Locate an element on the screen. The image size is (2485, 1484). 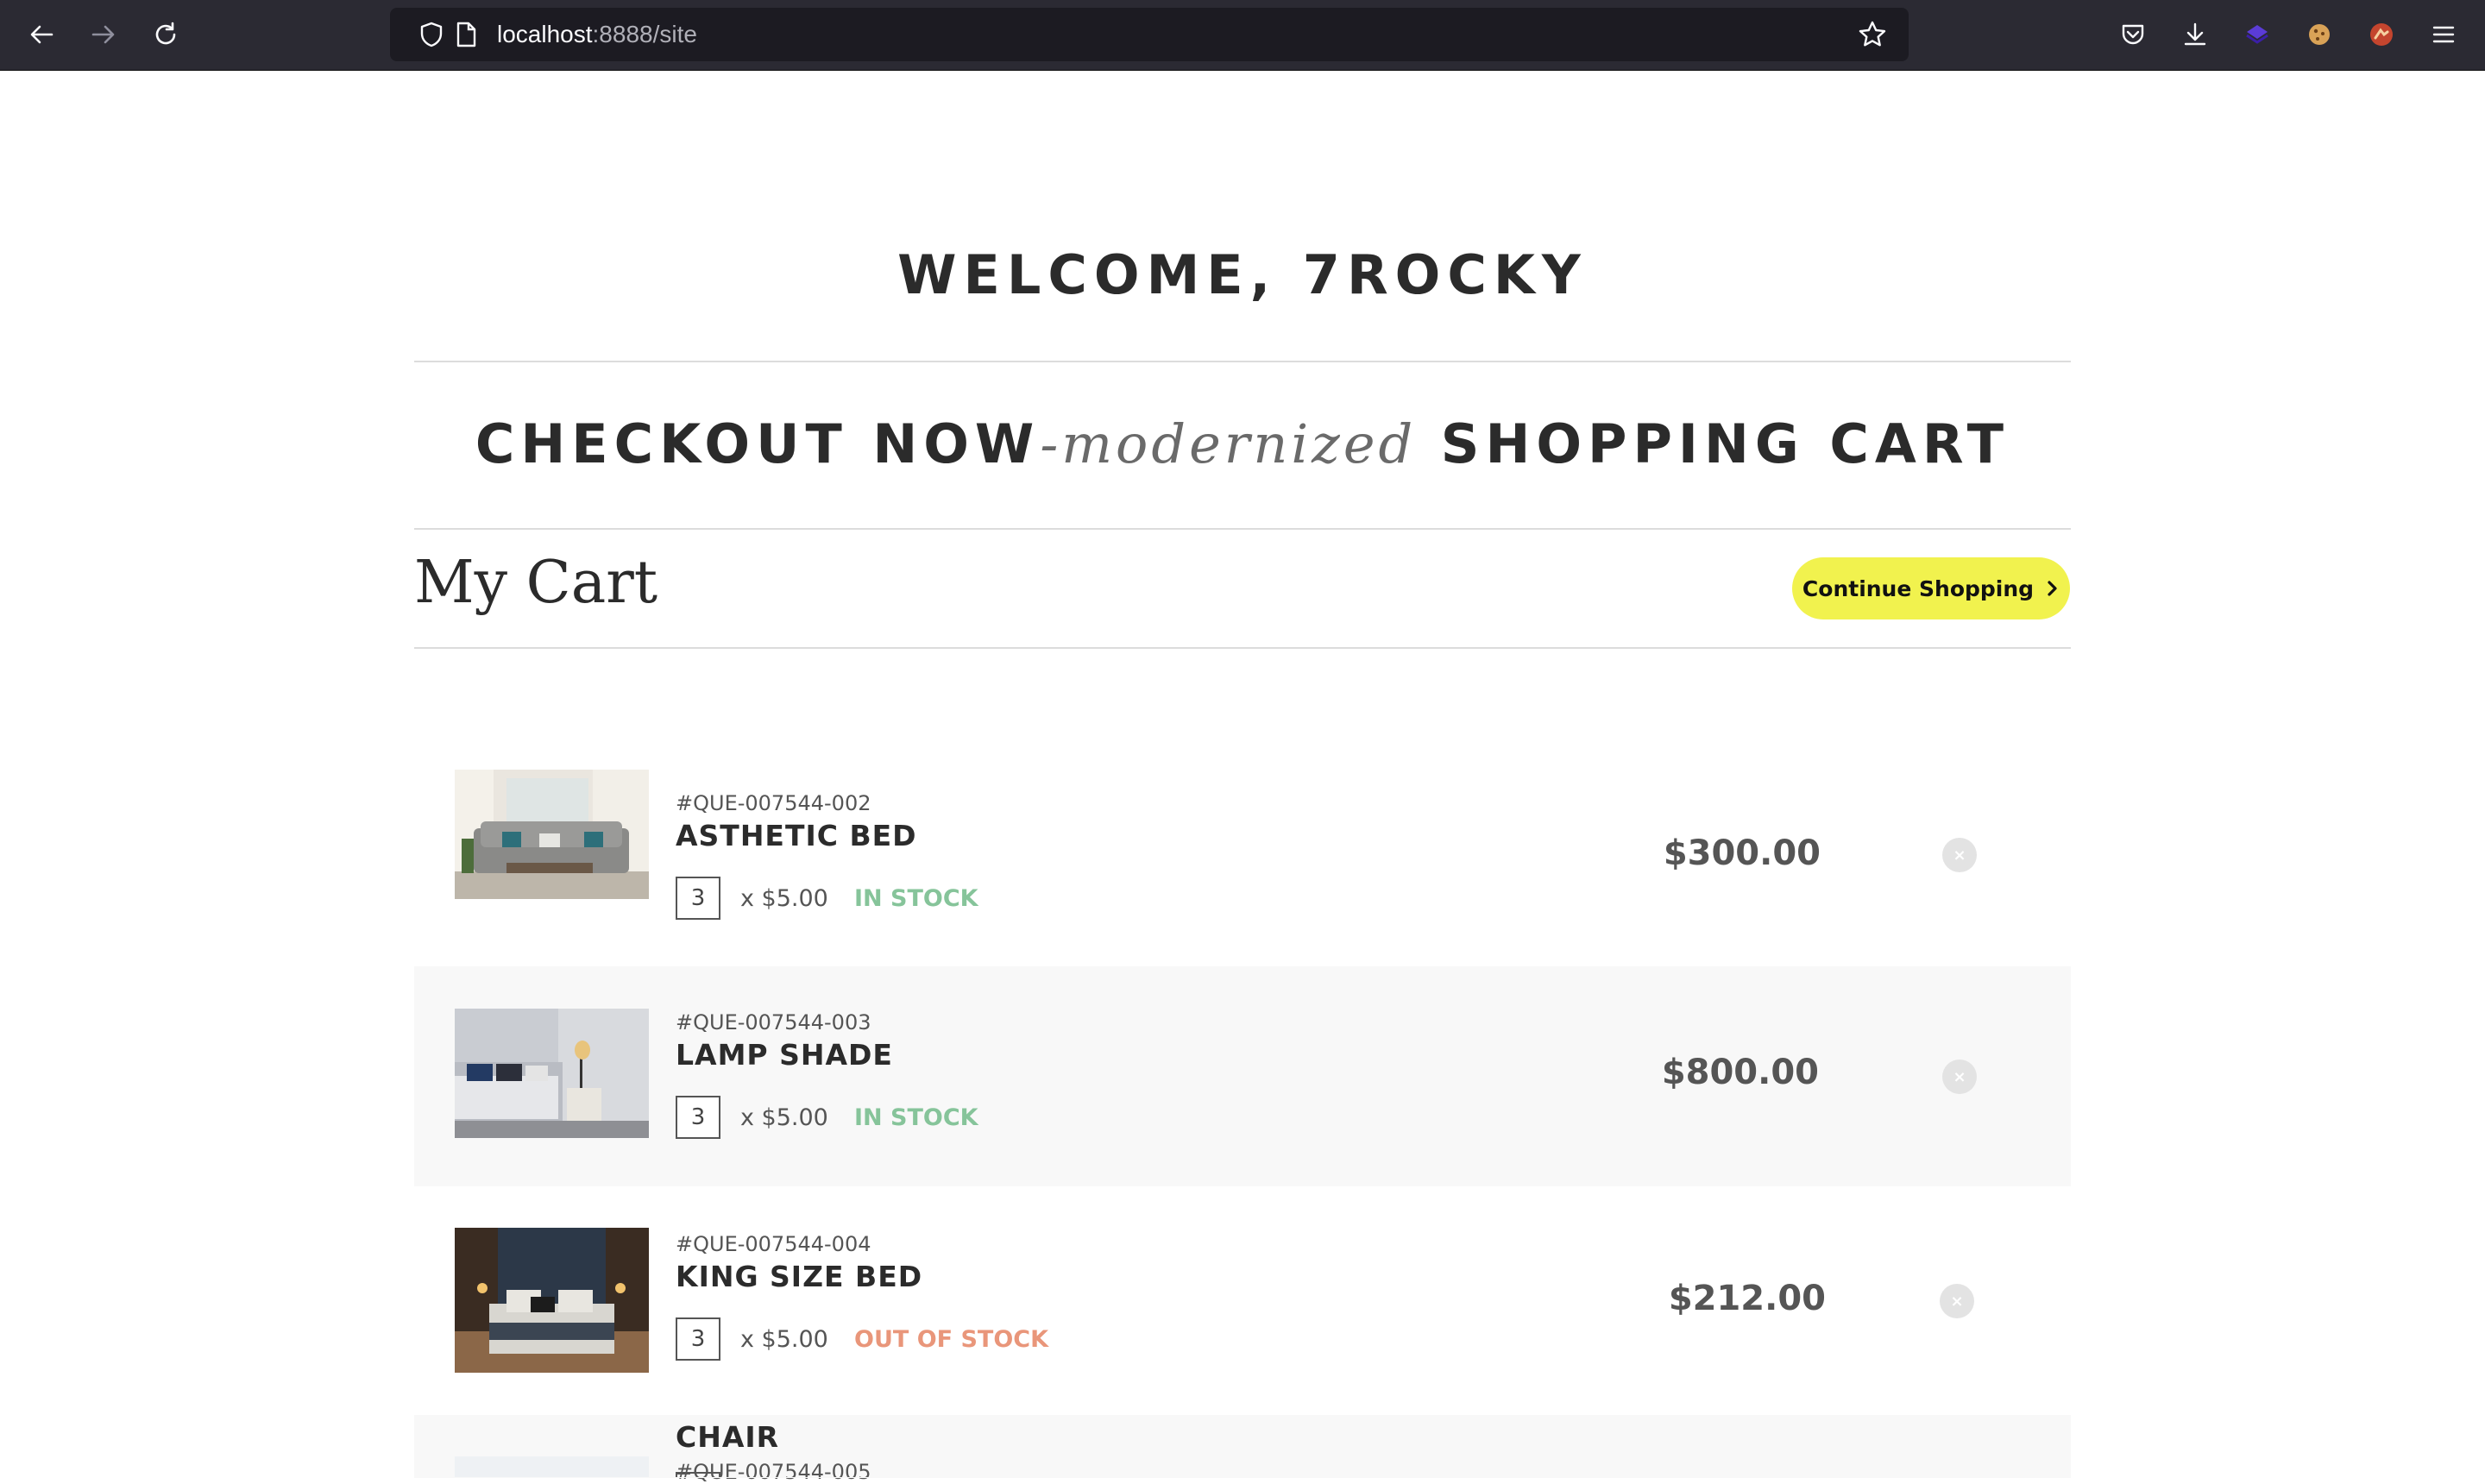
product-image-bed is located at coordinates (552, 1300).